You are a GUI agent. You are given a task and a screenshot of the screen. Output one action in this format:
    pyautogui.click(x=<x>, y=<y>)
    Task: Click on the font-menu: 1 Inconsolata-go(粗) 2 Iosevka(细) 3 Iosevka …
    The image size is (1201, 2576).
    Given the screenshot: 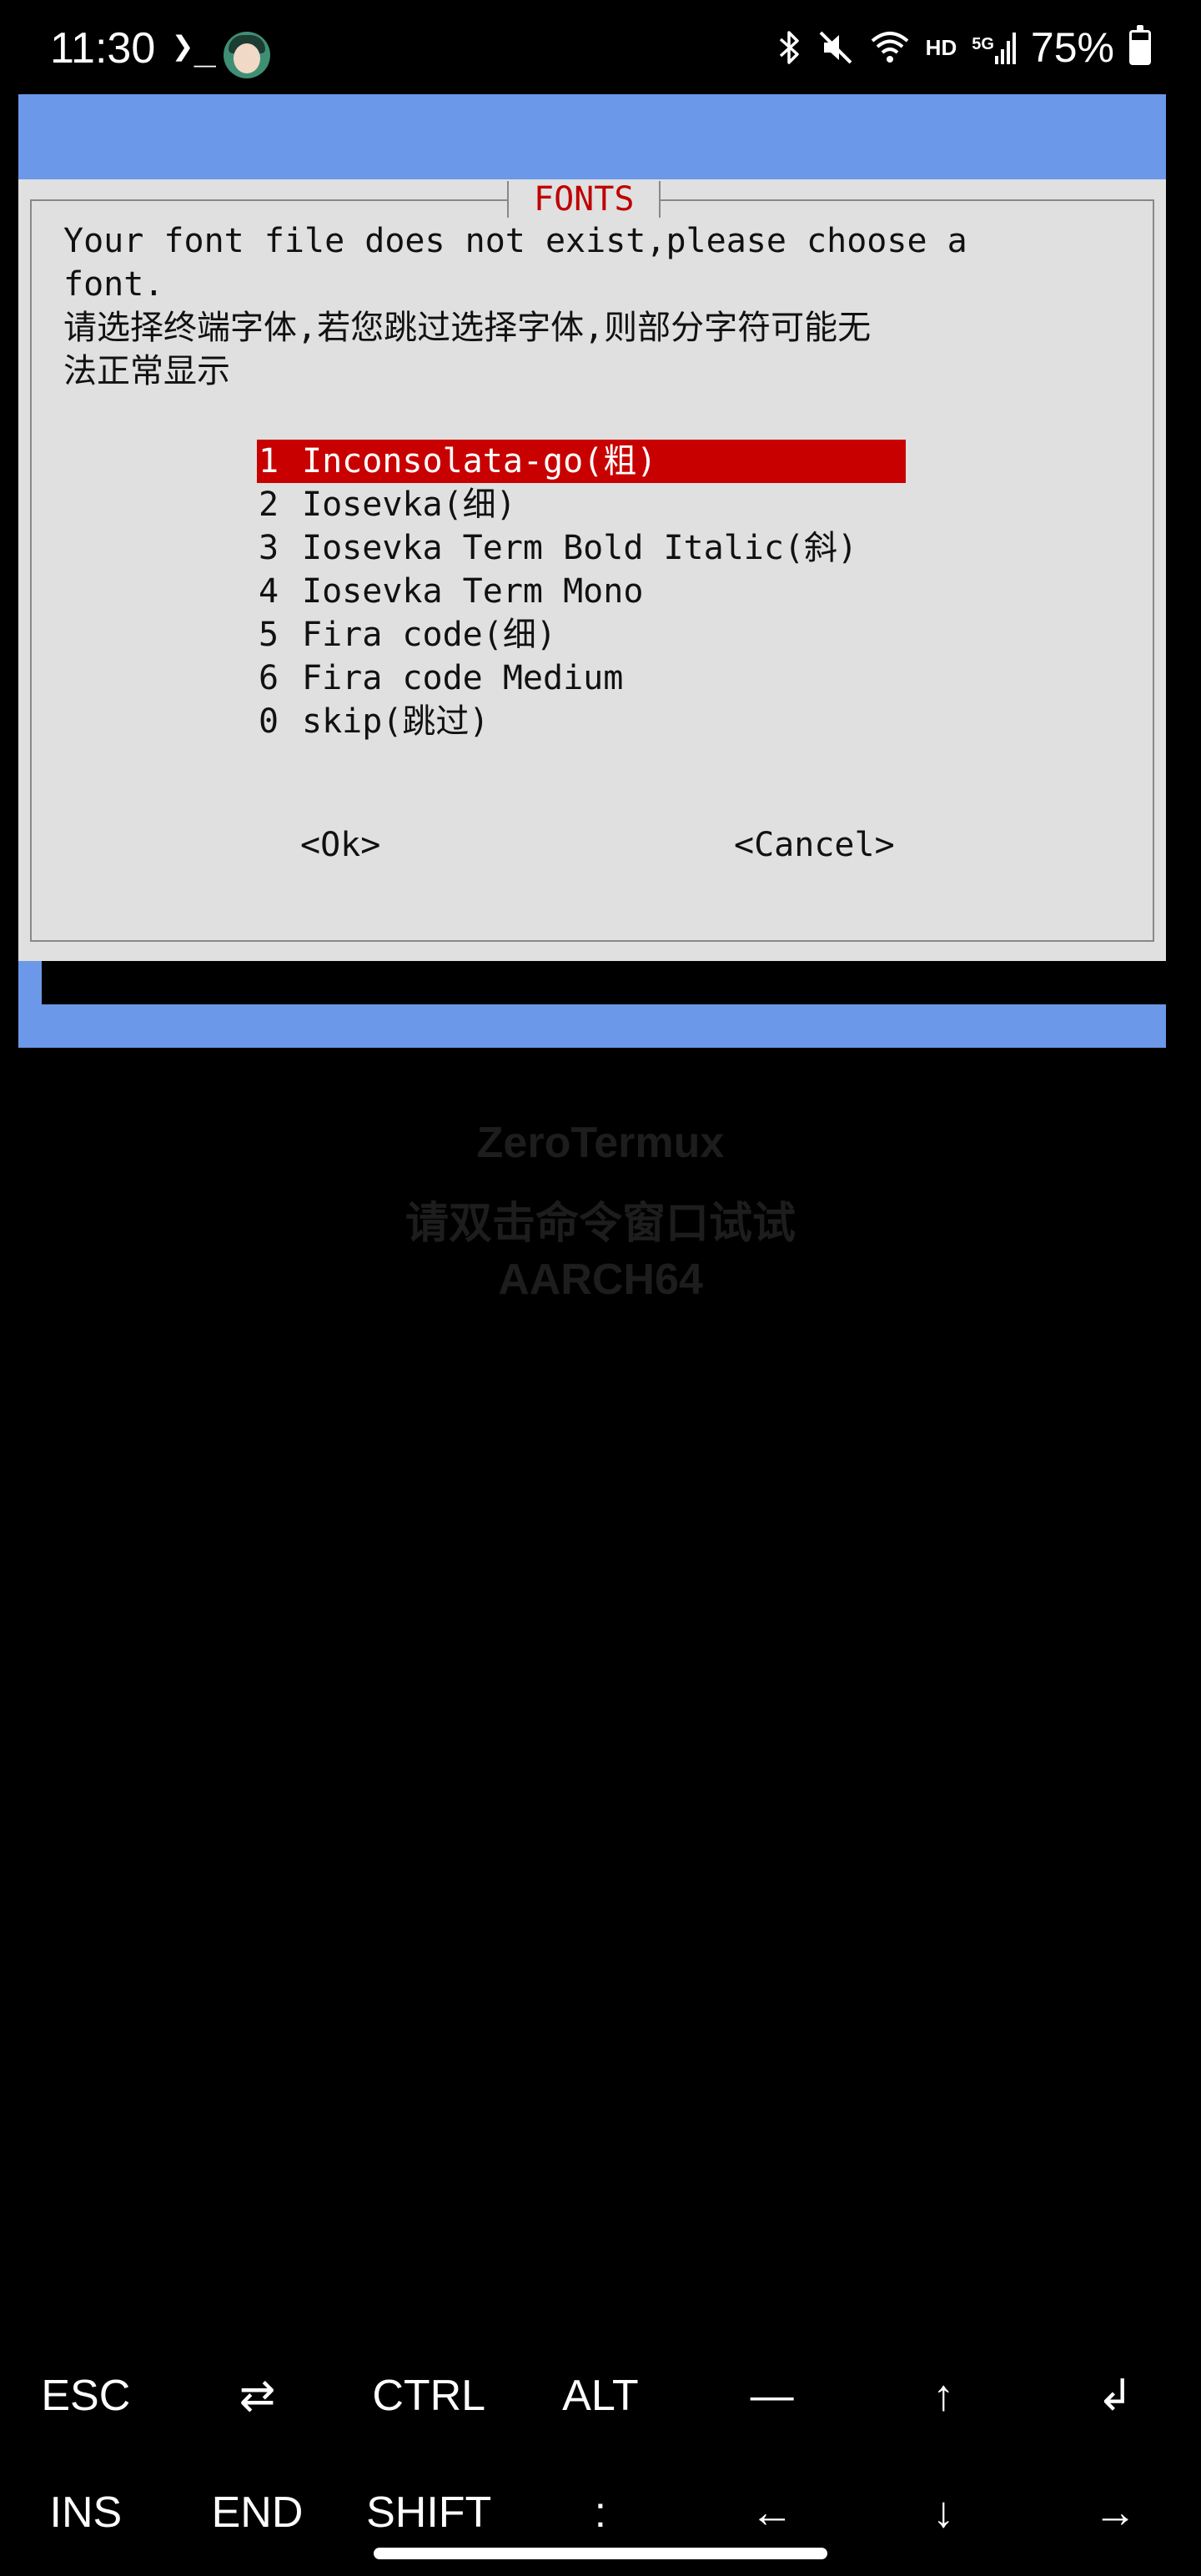 What is the action you would take?
    pyautogui.click(x=582, y=591)
    